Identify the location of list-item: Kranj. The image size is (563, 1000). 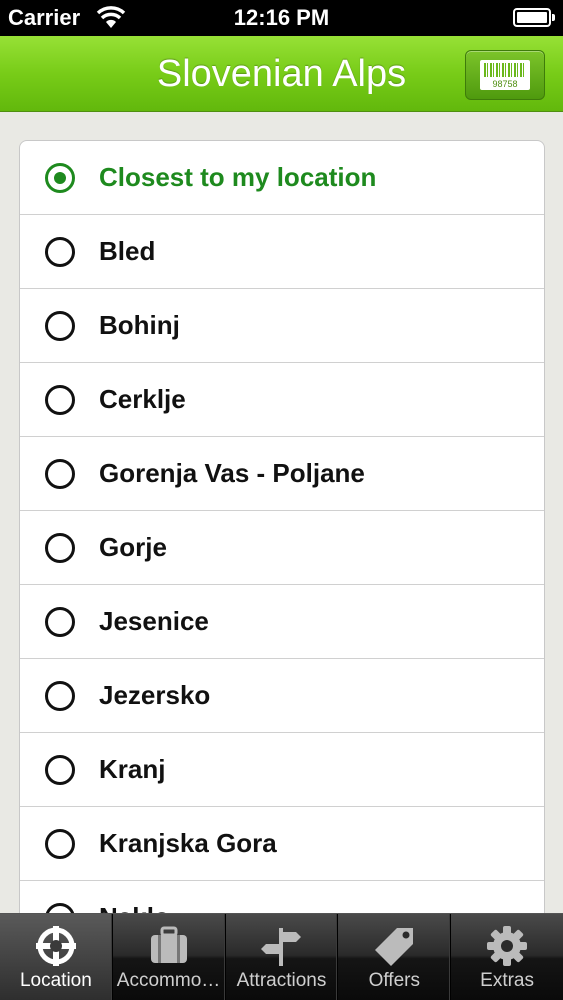
(282, 770).